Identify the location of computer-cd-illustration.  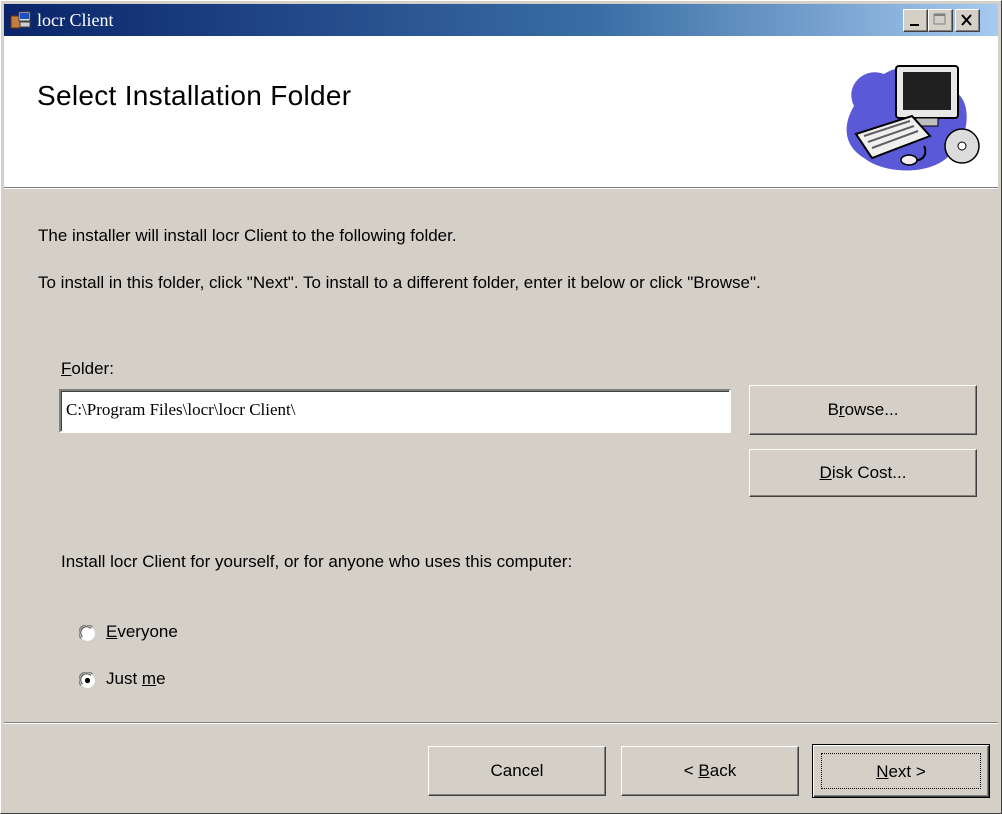
(913, 118).